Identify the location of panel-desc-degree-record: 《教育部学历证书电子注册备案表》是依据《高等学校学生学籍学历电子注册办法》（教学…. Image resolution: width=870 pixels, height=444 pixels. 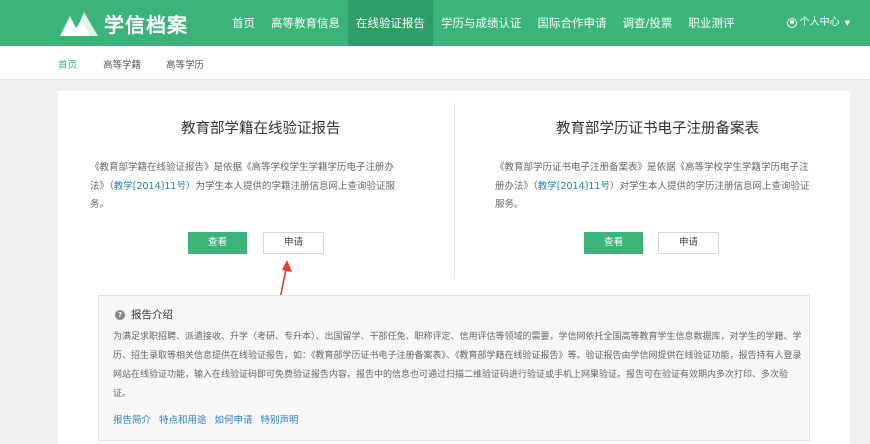
(654, 187).